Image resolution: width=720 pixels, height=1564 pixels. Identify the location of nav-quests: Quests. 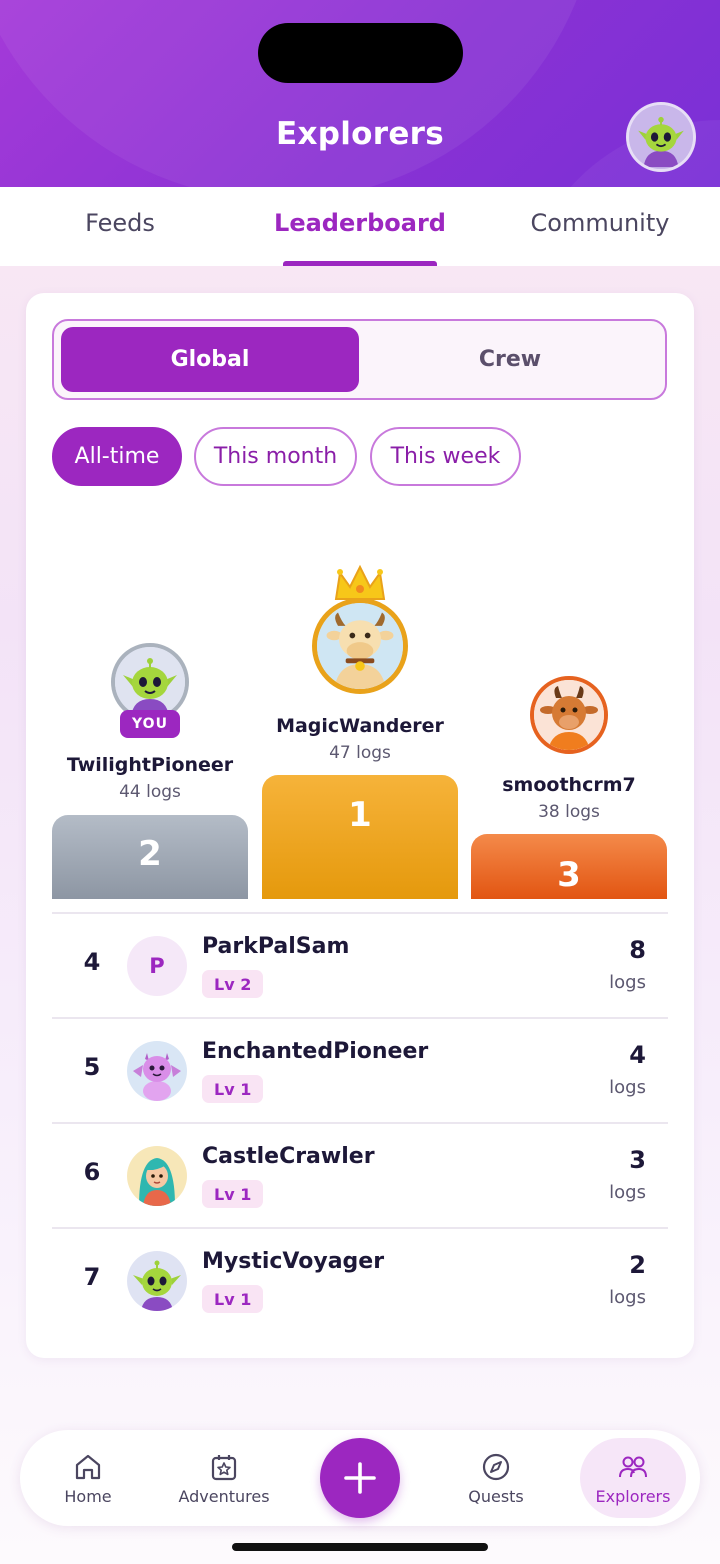
(496, 1478).